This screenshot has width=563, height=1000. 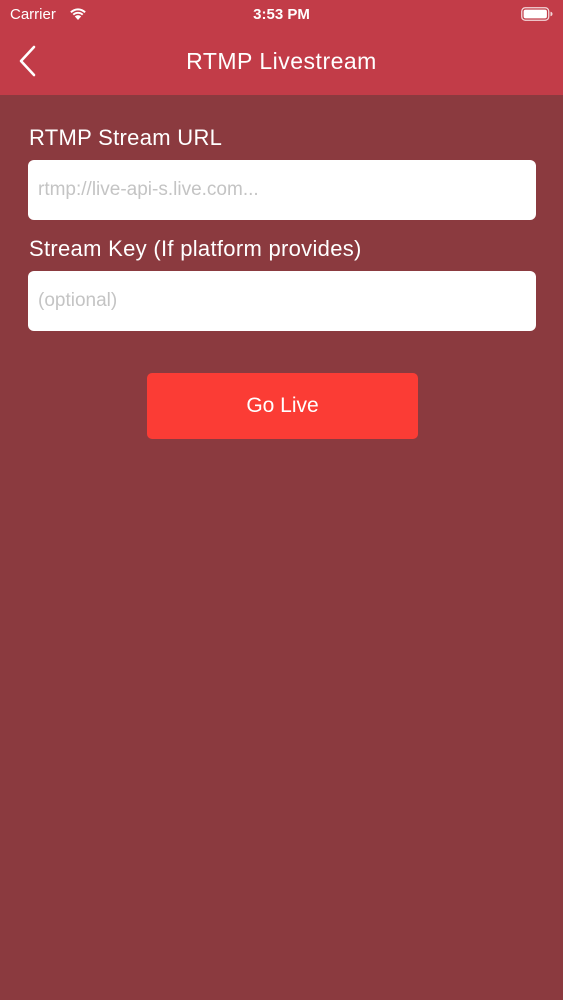 What do you see at coordinates (282, 190) in the screenshot?
I see `stream-url-input` at bounding box center [282, 190].